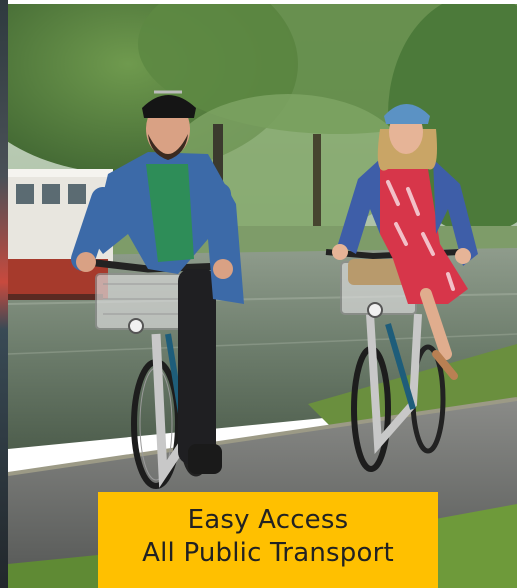 The height and width of the screenshot is (588, 517). What do you see at coordinates (268, 553) in the screenshot?
I see `caption-line-2: All Public Transport` at bounding box center [268, 553].